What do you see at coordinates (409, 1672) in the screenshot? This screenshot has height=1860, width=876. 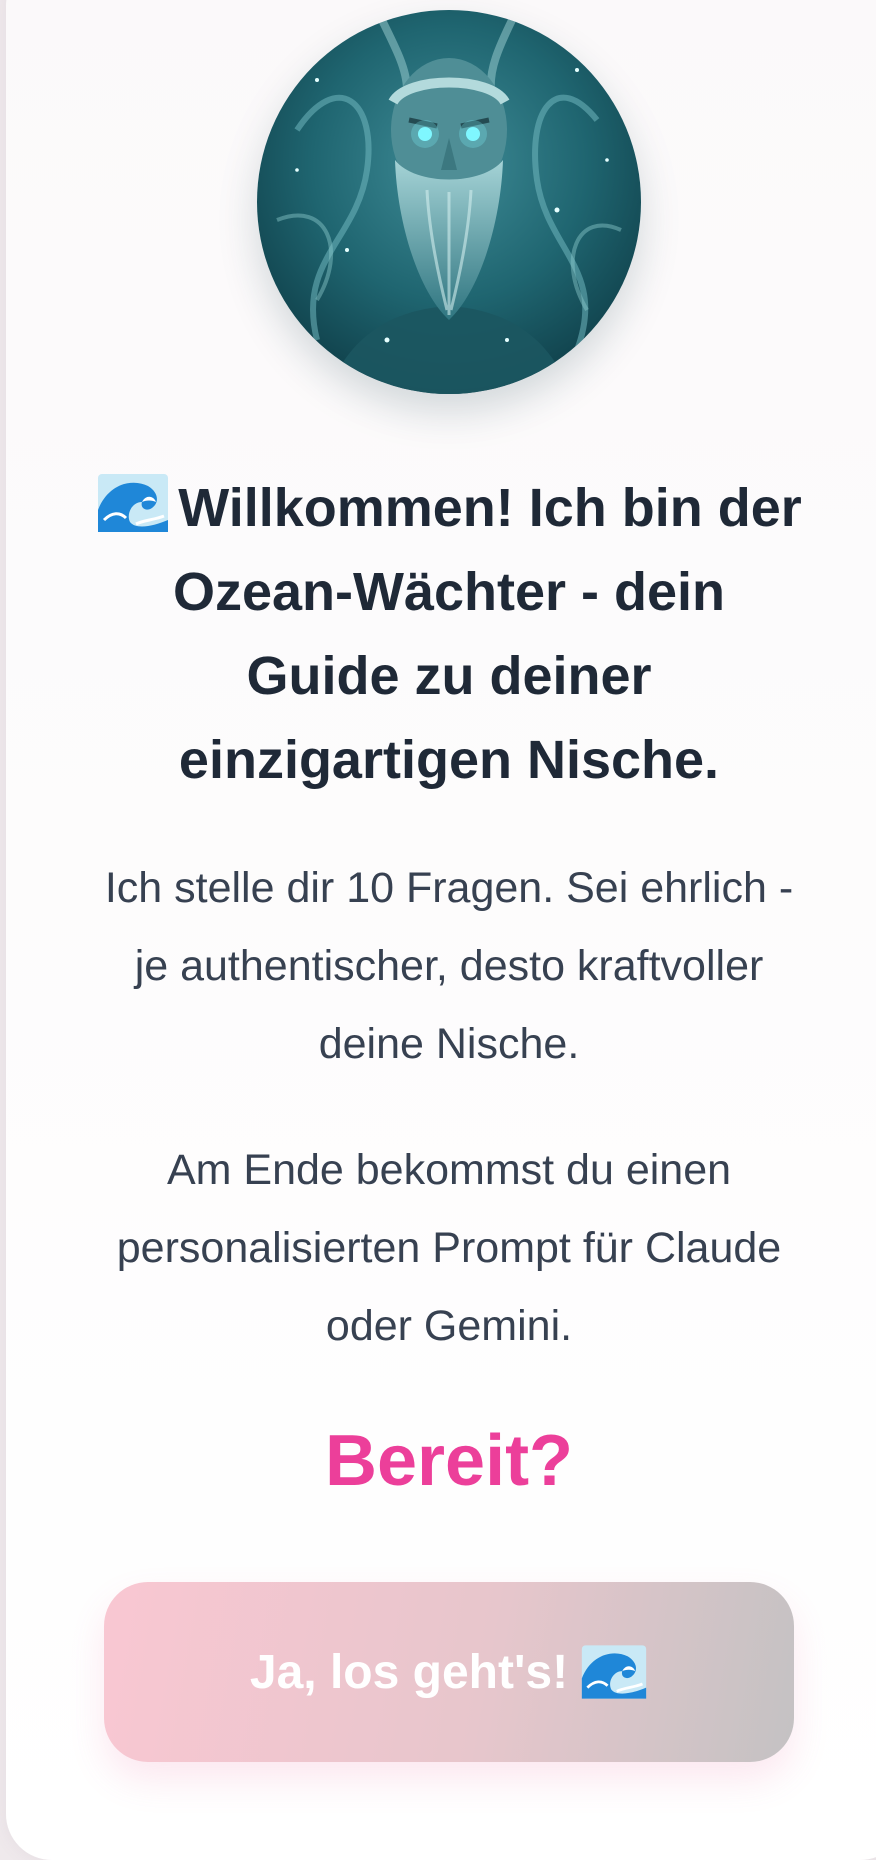 I see `start-button-label: Ja, los geht's!` at bounding box center [409, 1672].